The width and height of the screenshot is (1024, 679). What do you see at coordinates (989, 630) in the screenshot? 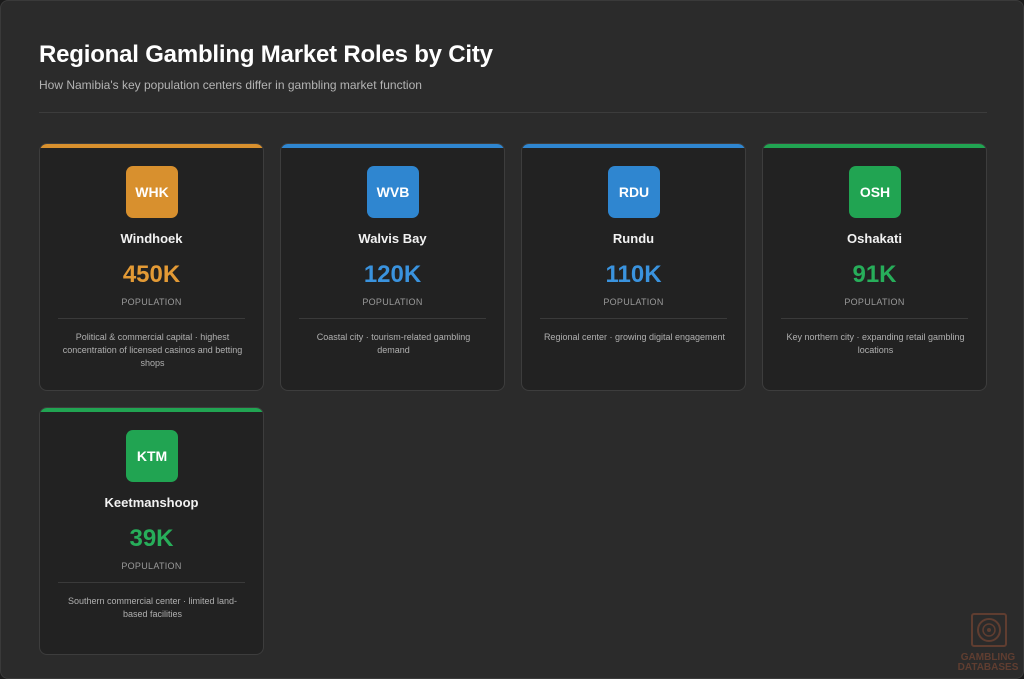
I see `roulette-wheel-icon` at bounding box center [989, 630].